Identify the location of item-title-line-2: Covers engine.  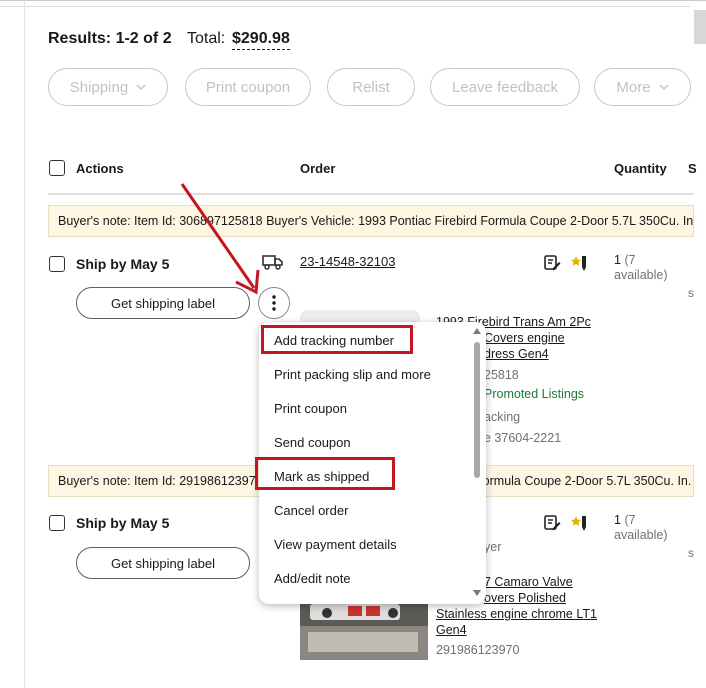
(524, 338).